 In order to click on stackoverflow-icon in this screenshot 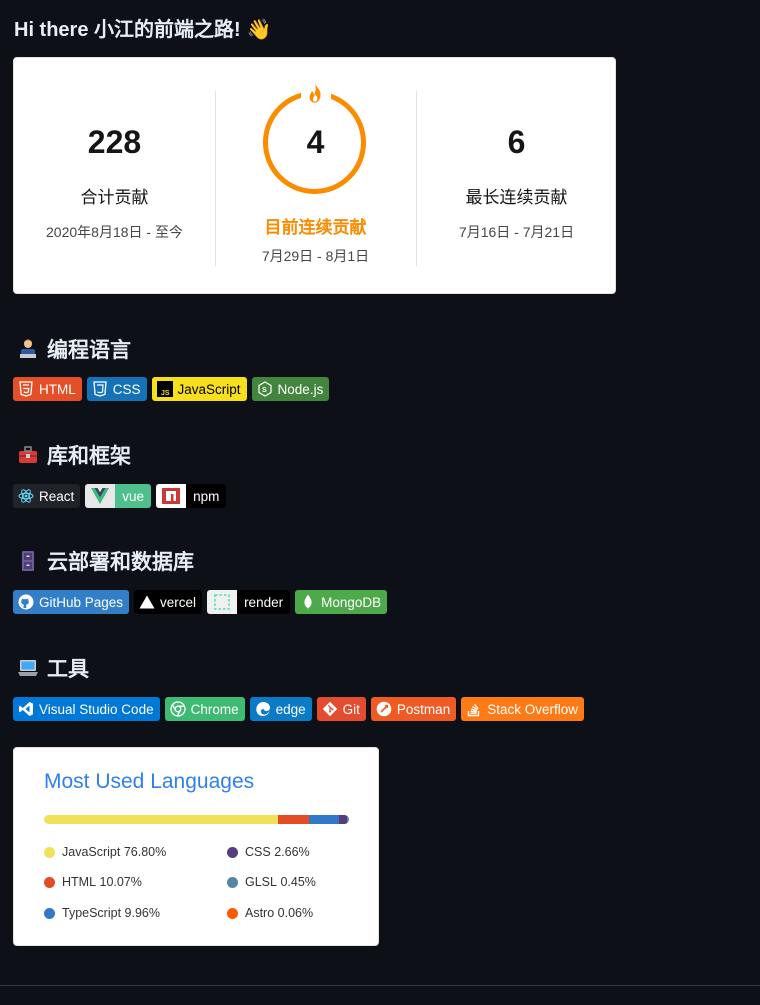, I will do `click(474, 710)`.